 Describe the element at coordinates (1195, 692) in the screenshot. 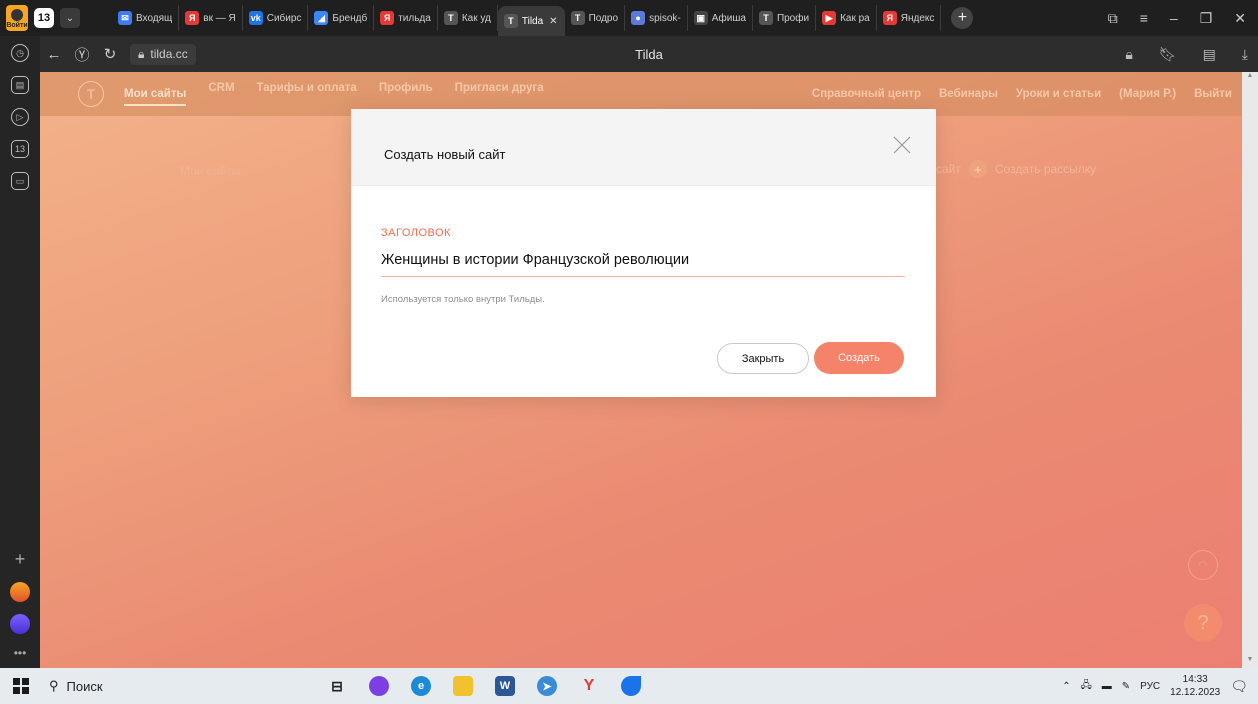

I see `clock-date: 12.12.2023` at that location.